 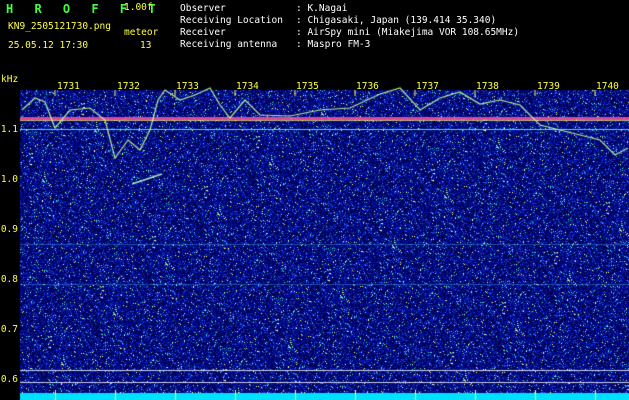 I want to click on y-tick-label: 0.8, so click(x=9, y=279).